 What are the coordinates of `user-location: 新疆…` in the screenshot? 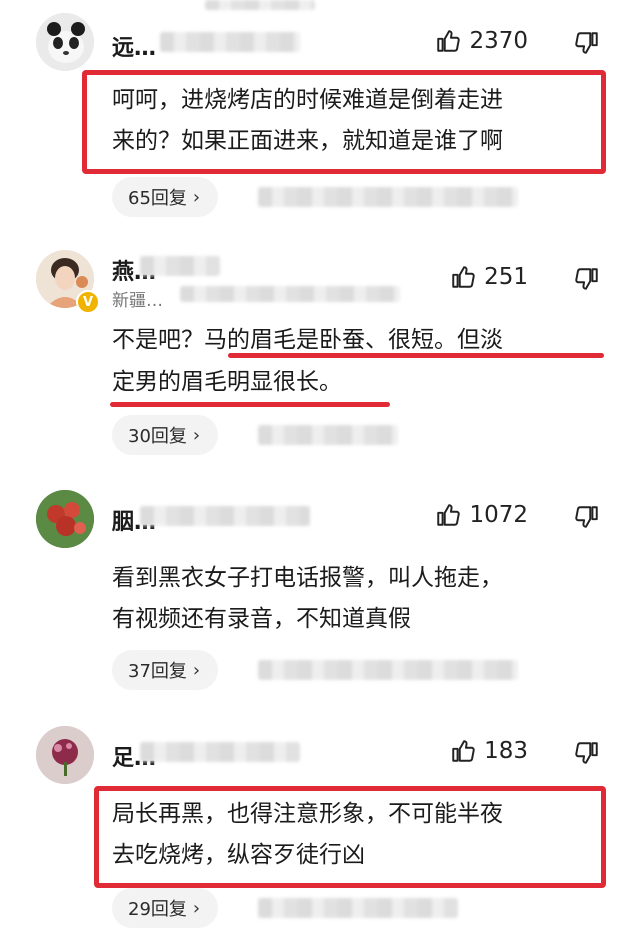 It's located at (137, 301).